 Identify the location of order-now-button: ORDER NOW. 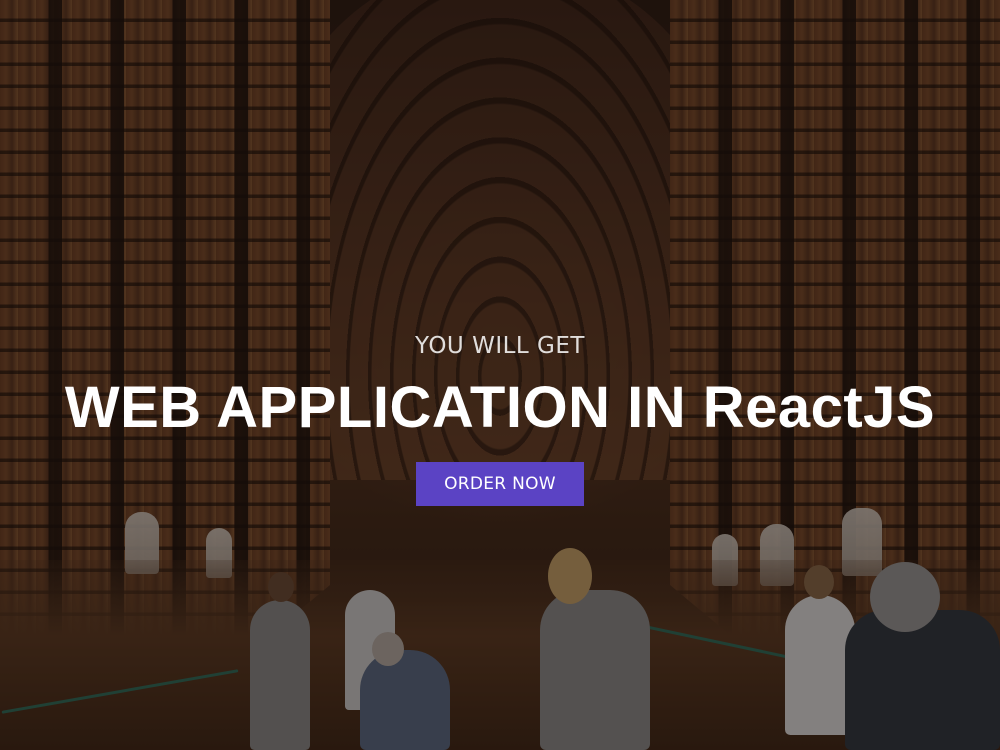
(500, 484).